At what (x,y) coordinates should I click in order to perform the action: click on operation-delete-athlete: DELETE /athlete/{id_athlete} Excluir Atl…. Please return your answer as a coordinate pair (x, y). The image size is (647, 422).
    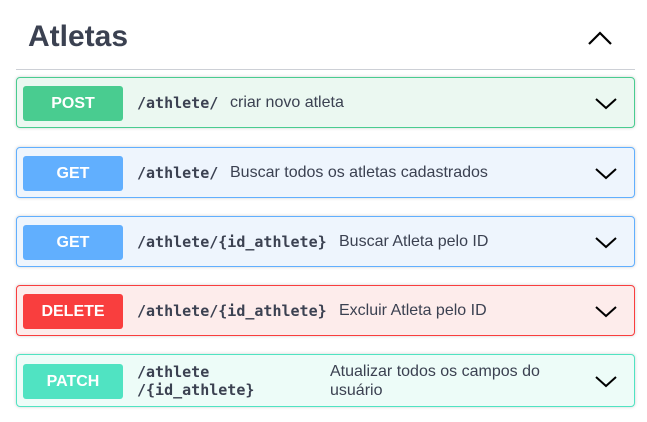
    Looking at the image, I should click on (325, 310).